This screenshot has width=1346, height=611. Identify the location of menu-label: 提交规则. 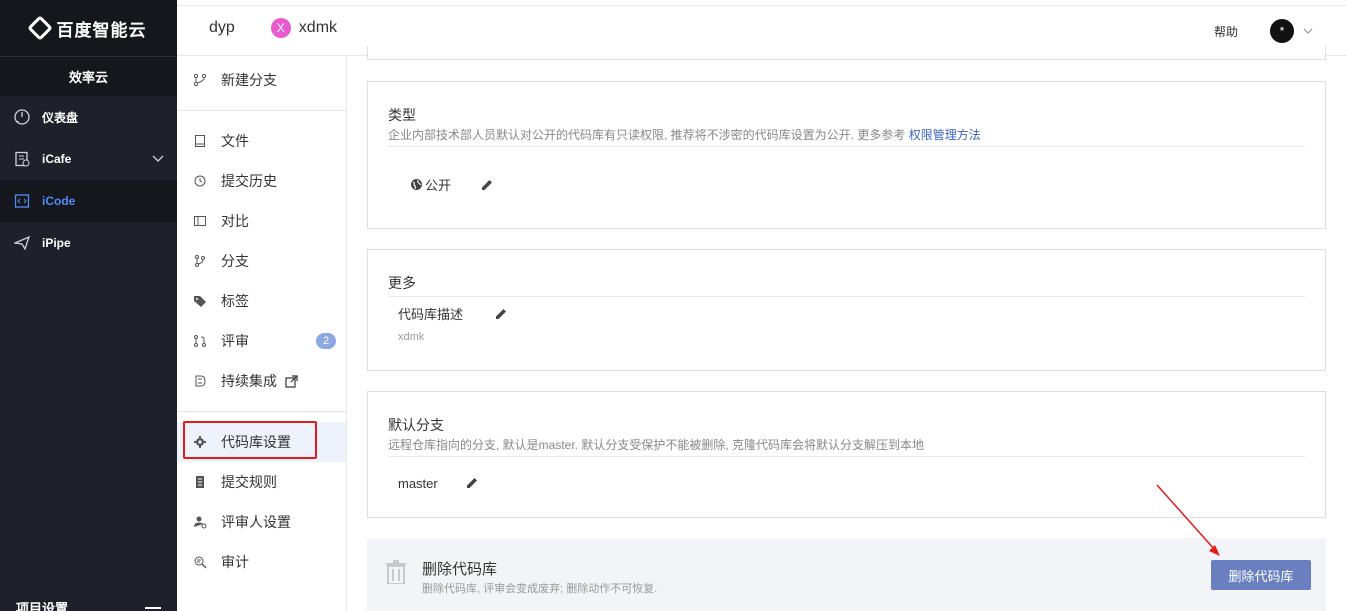
(249, 482).